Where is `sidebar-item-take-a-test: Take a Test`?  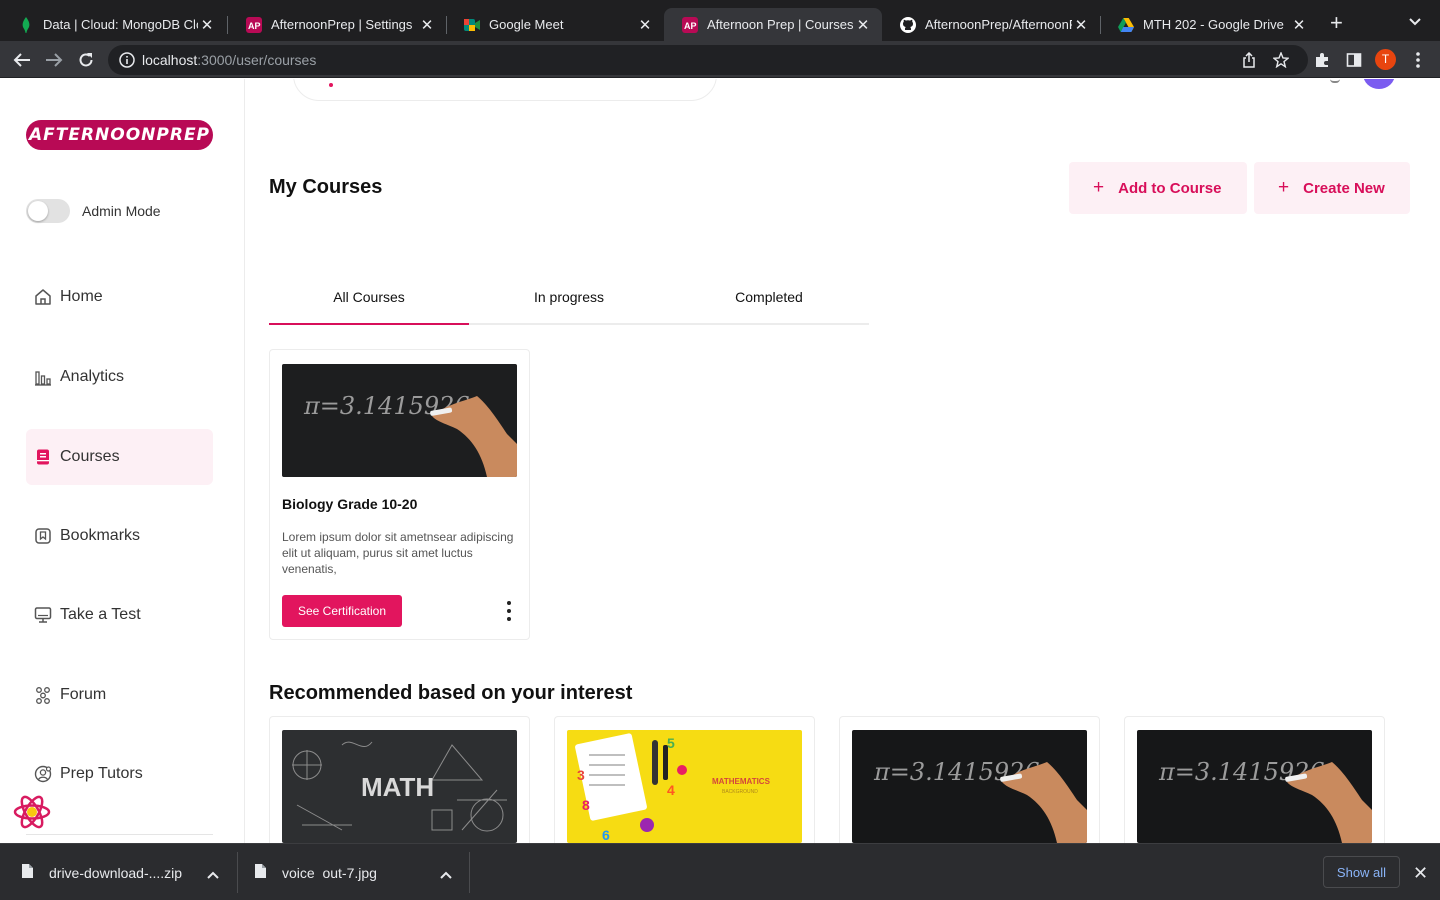
sidebar-item-take-a-test: Take a Test is located at coordinates (119, 615).